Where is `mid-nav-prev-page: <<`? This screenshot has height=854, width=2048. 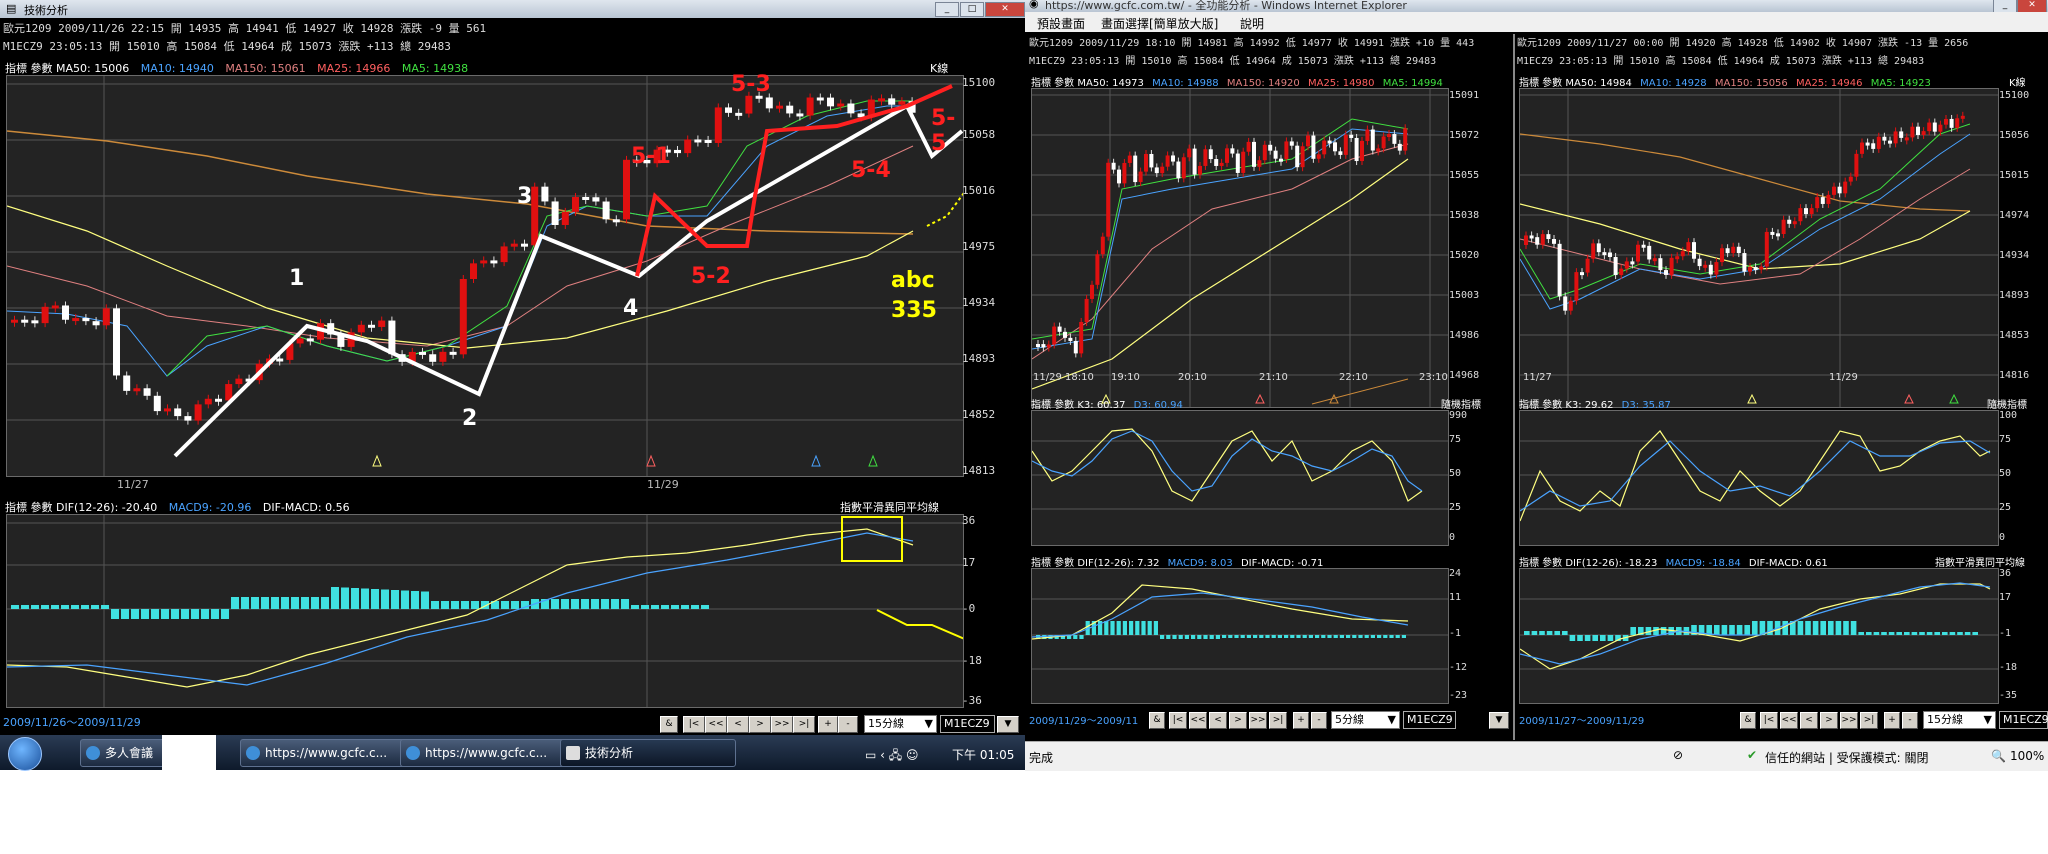
mid-nav-prev-page: << is located at coordinates (1198, 720).